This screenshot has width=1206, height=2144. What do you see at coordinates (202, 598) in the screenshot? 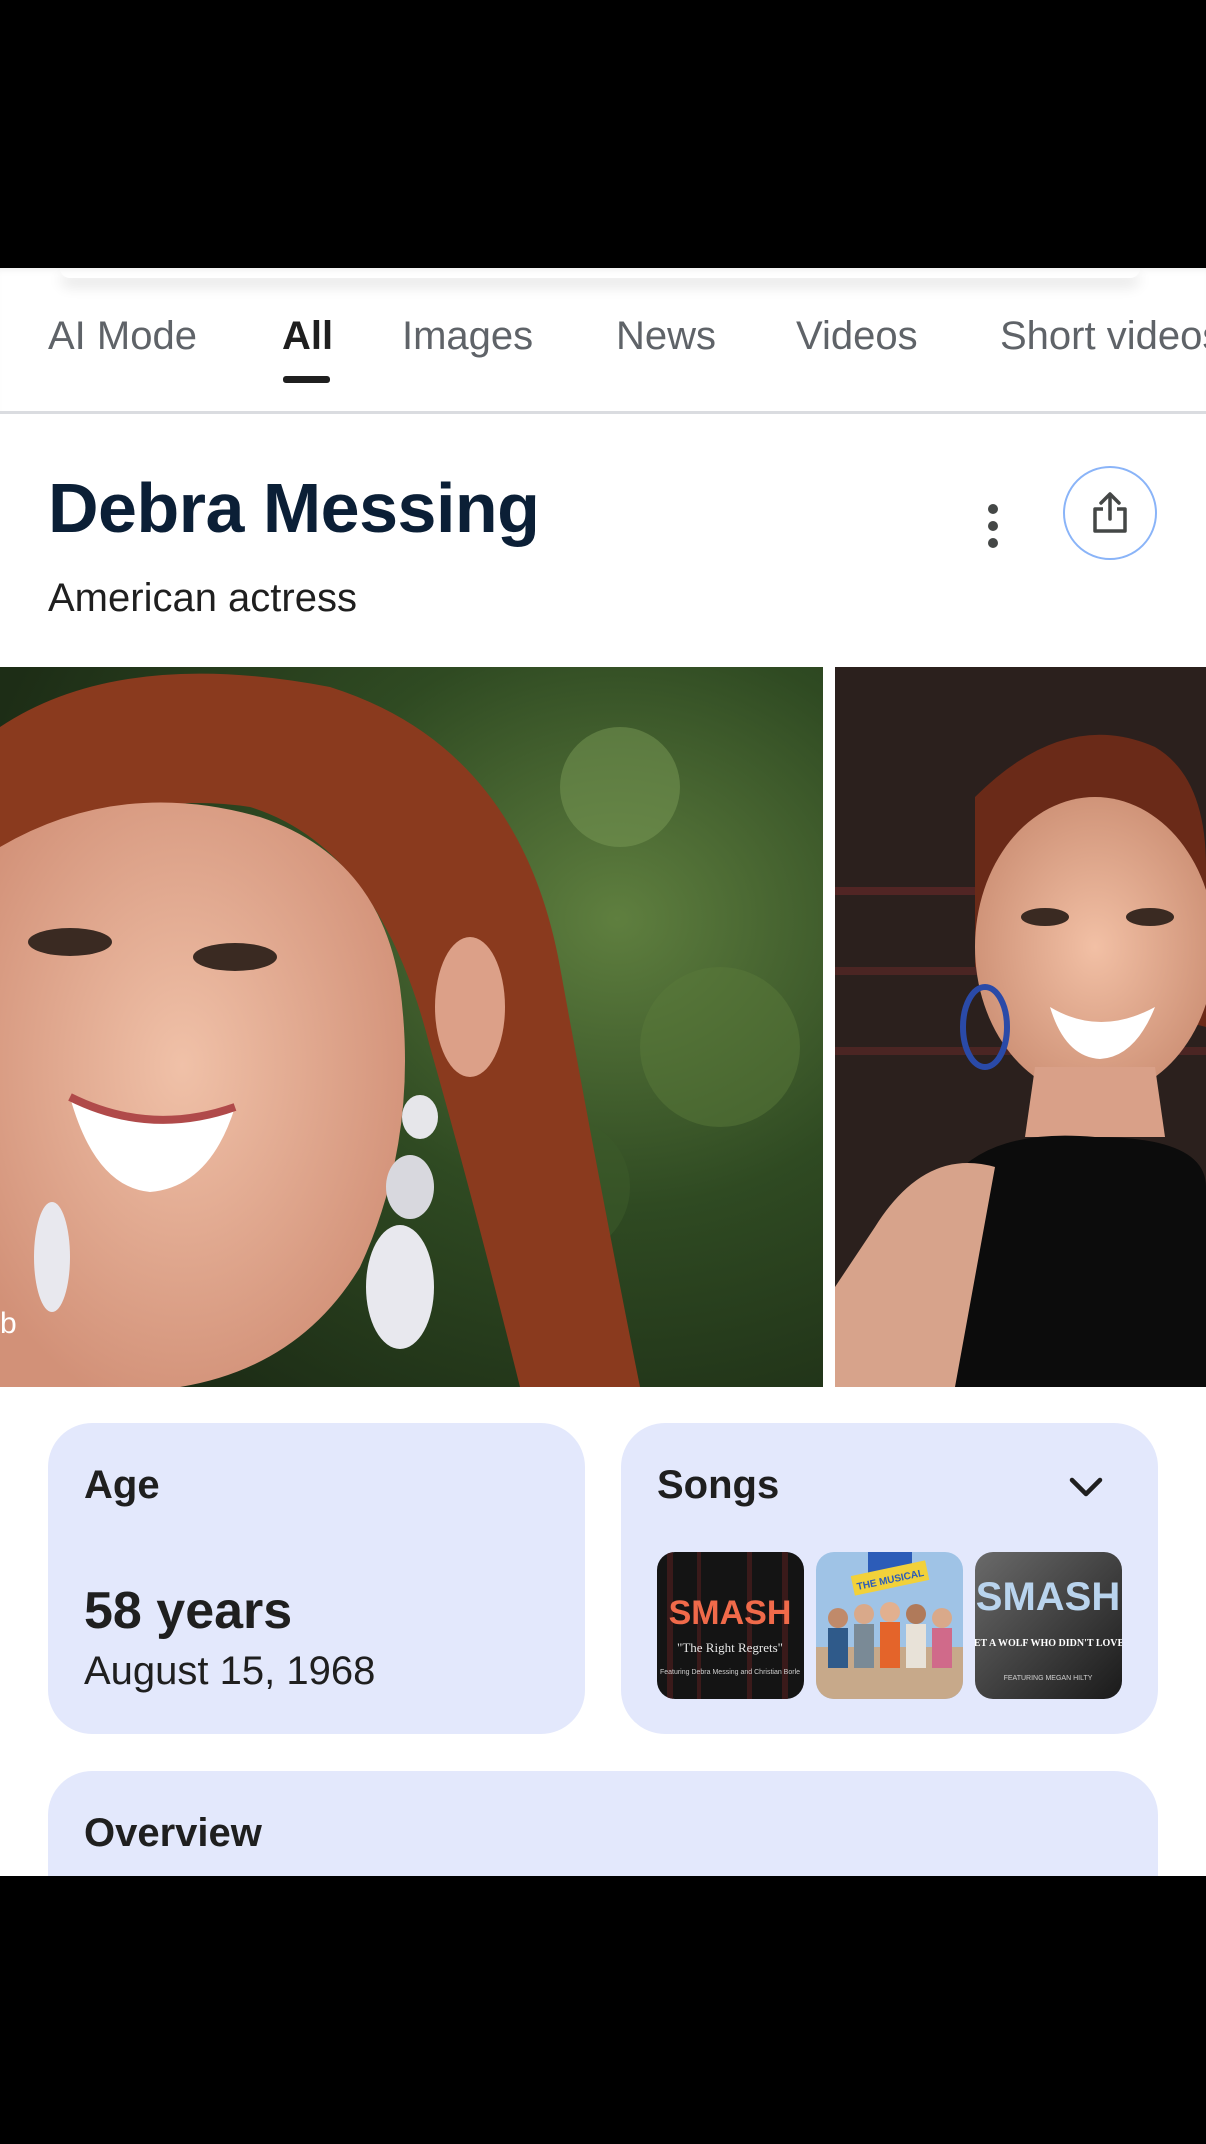
I see `entity-subtitle: American actress` at bounding box center [202, 598].